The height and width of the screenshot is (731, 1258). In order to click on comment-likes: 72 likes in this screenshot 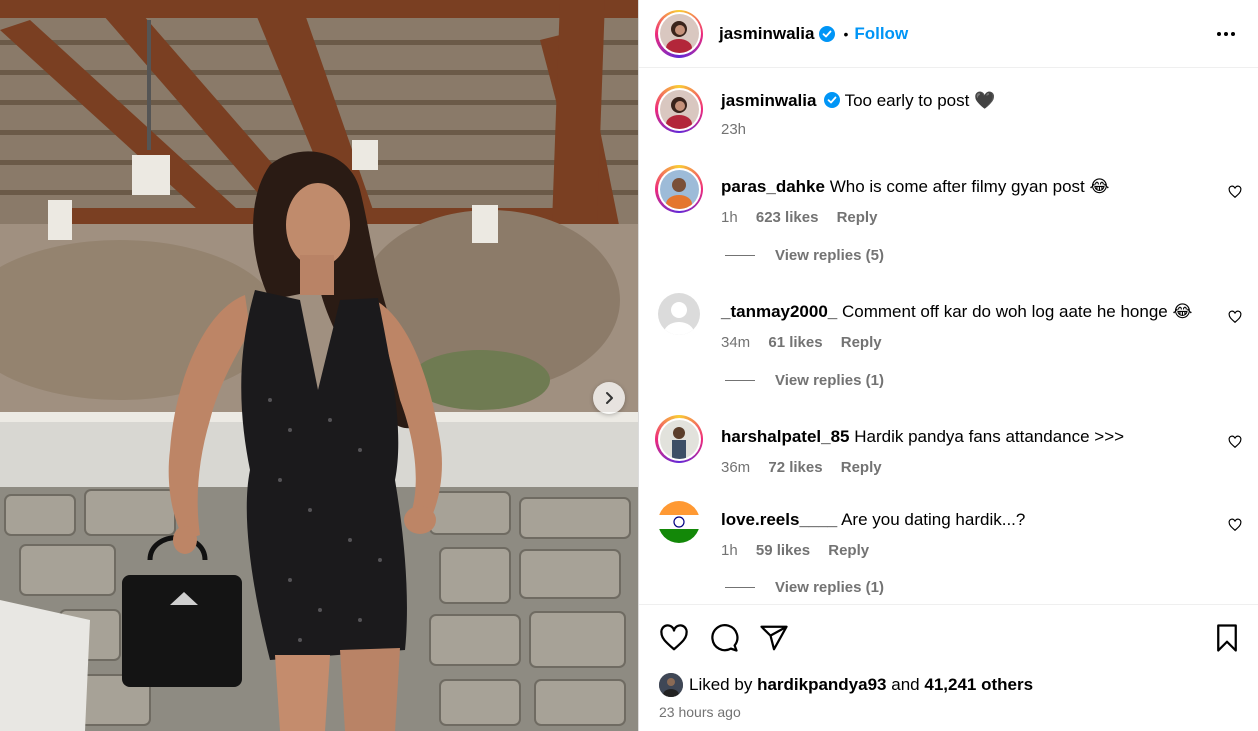, I will do `click(795, 467)`.